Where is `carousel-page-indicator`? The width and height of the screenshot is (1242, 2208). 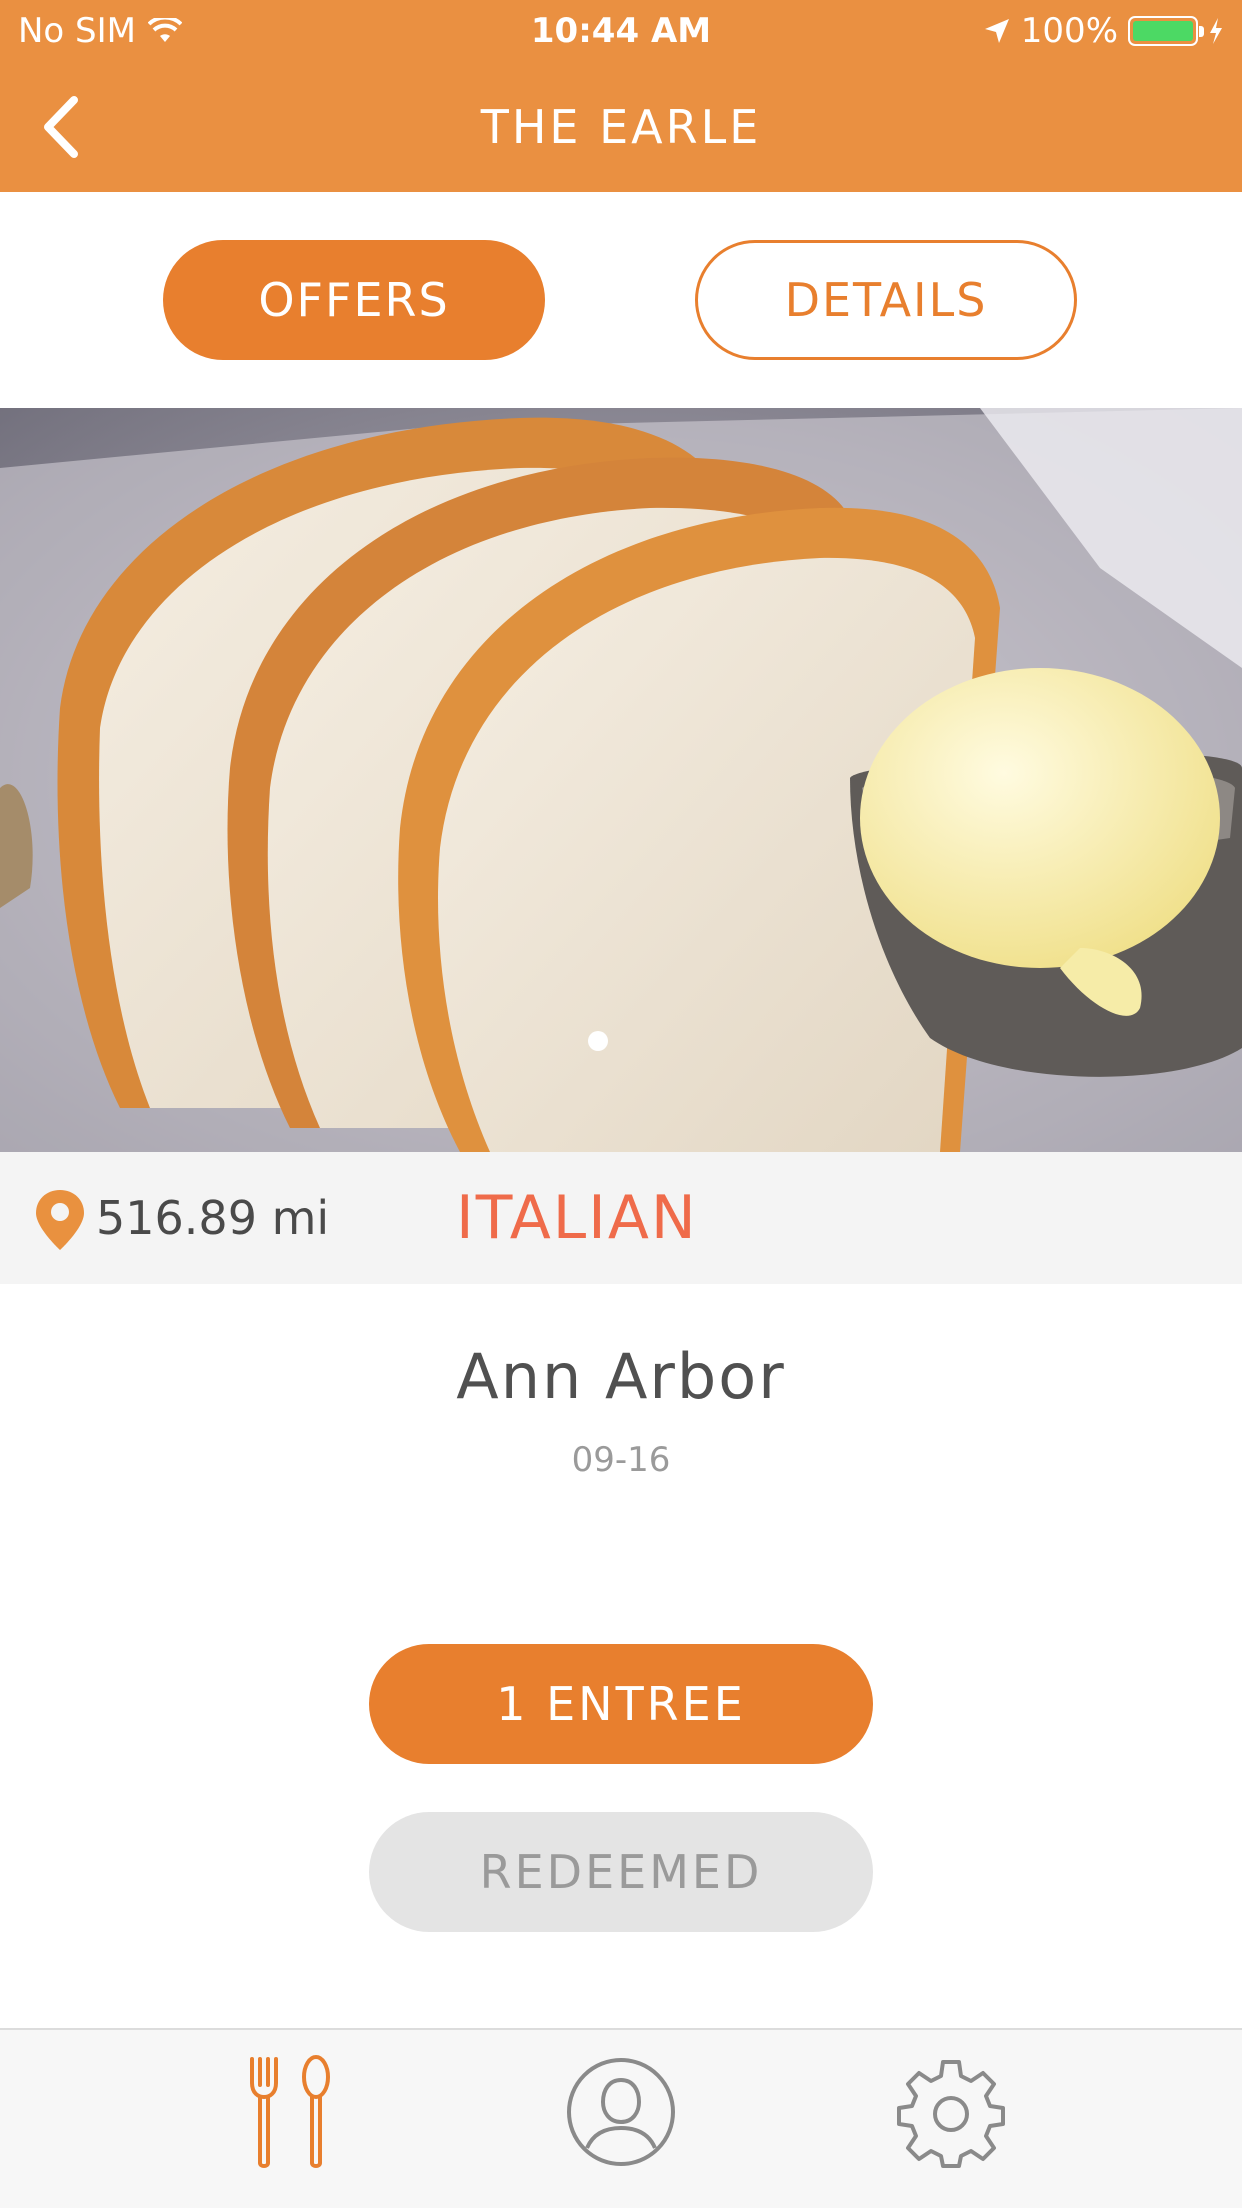
carousel-page-indicator is located at coordinates (598, 1041).